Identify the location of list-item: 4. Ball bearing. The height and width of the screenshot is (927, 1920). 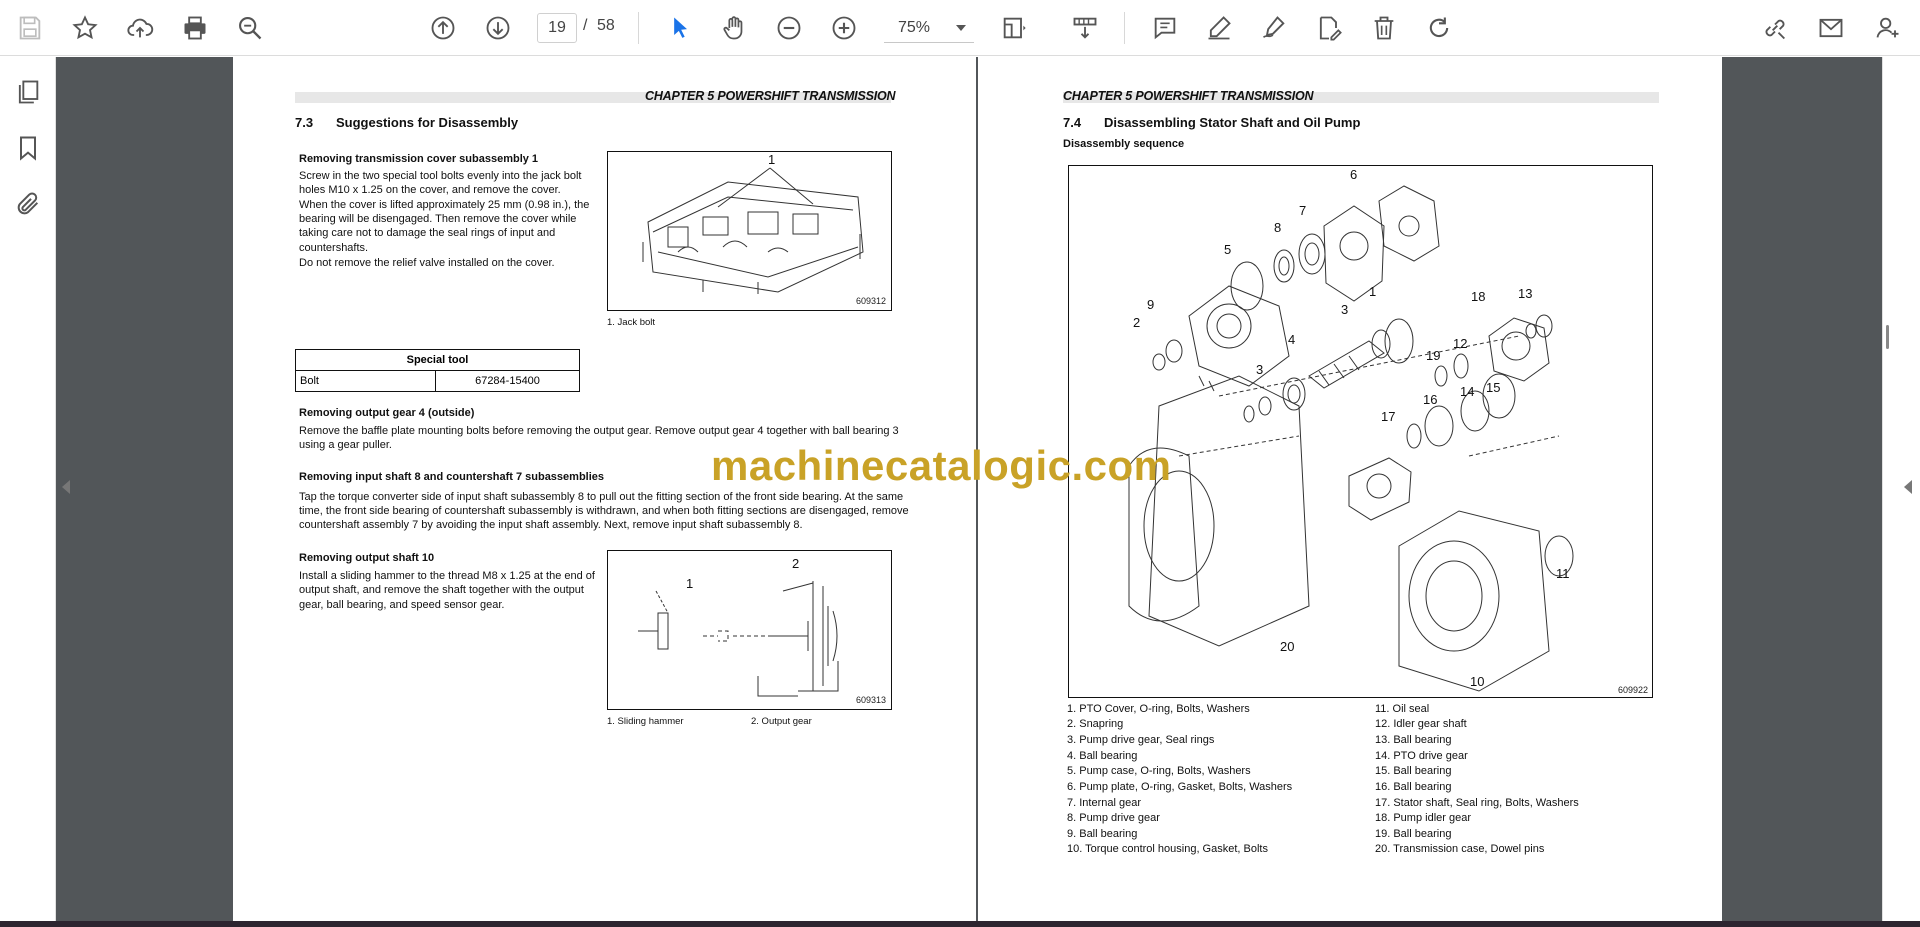
(1102, 756).